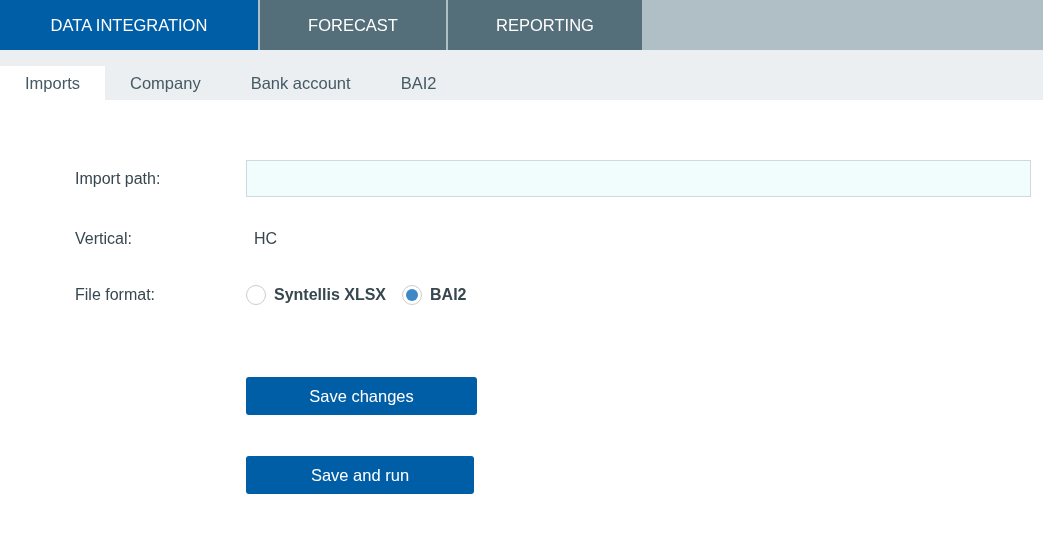  Describe the element at coordinates (353, 25) in the screenshot. I see `main-tab: FORECAST` at that location.